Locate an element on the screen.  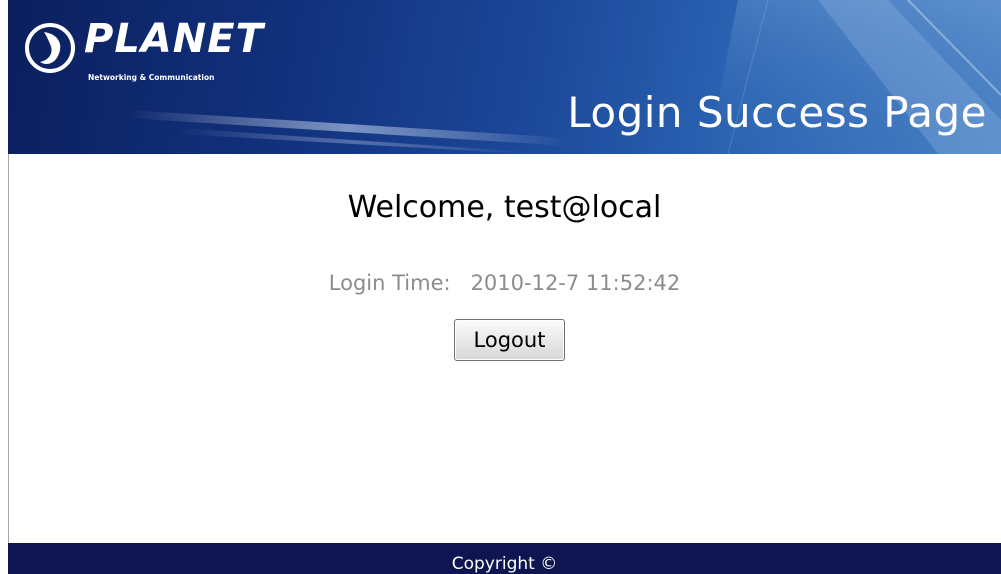
copyright-text: Copyright © is located at coordinates (504, 564).